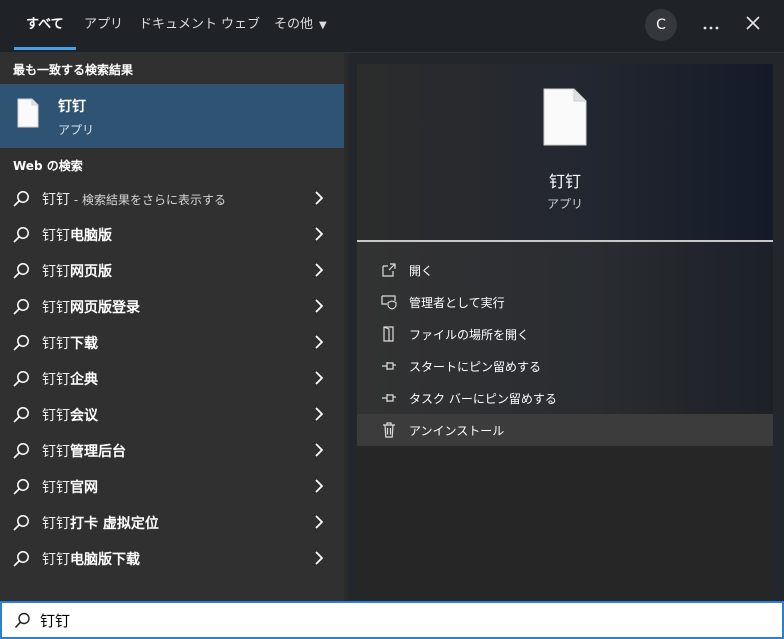 This screenshot has width=784, height=639. I want to click on web-result-suggestion: 企典, so click(84, 380).